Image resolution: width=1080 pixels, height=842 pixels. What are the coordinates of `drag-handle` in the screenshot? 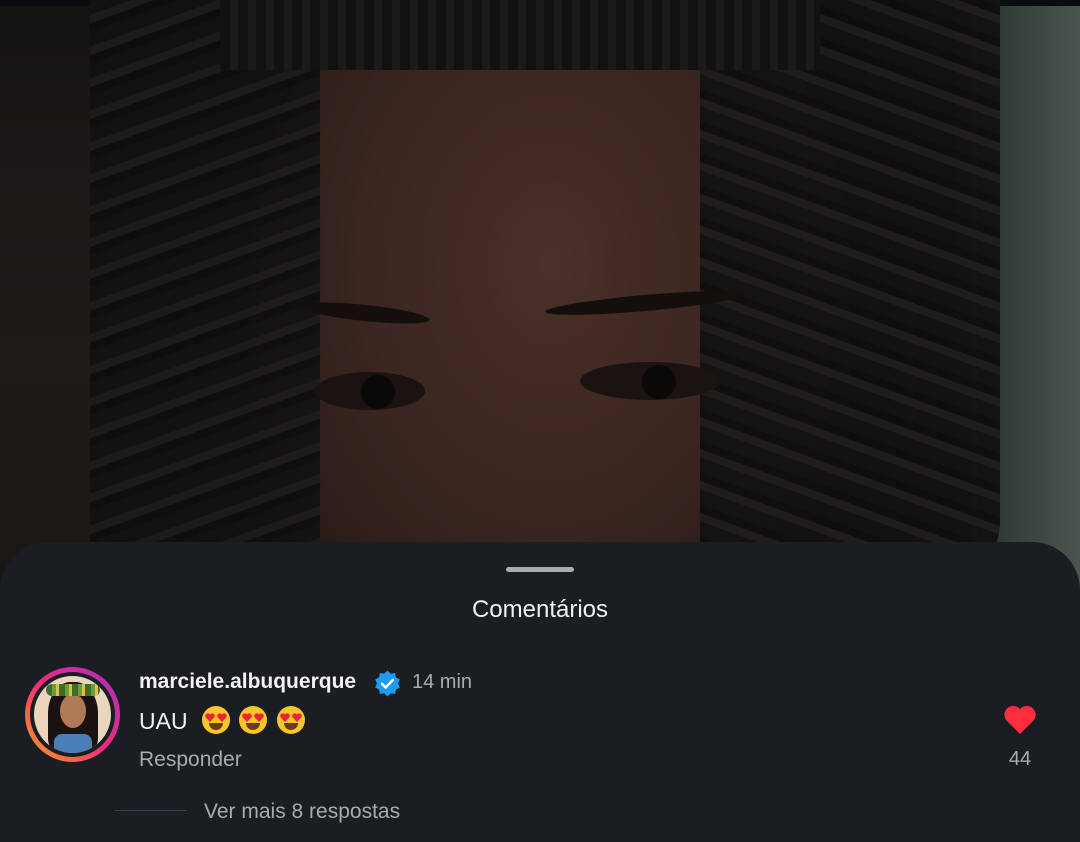 It's located at (540, 569).